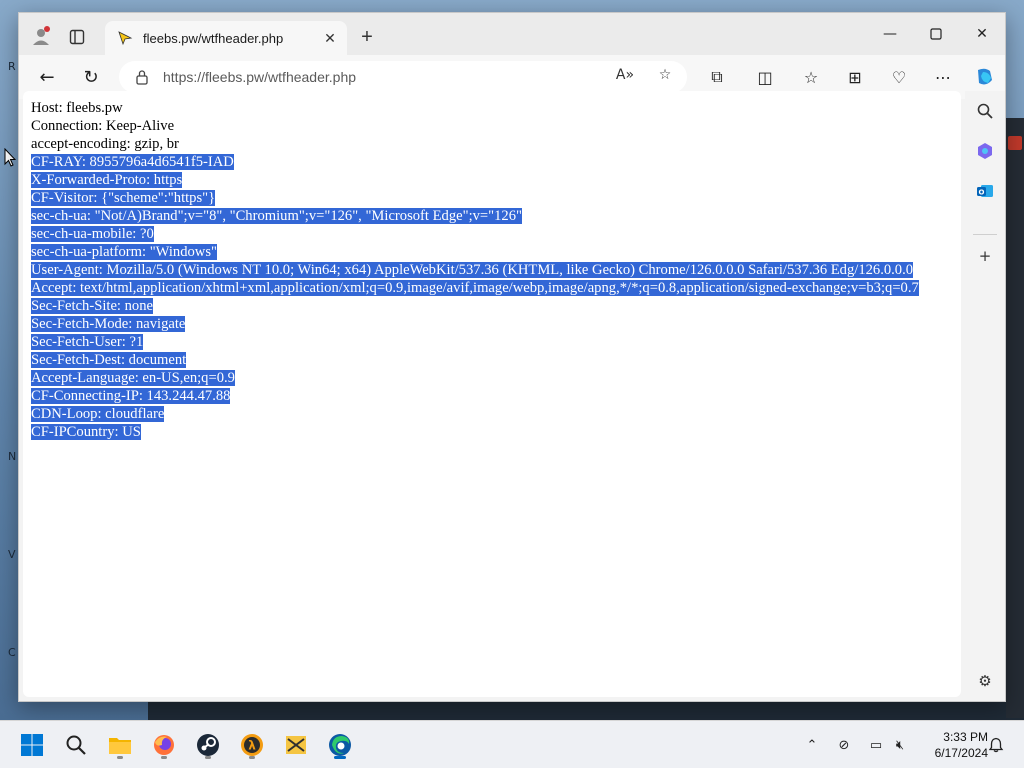 Image resolution: width=1024 pixels, height=768 pixels. What do you see at coordinates (953, 745) in the screenshot?
I see `system-clock: 3:33 PM 6/17/2024` at bounding box center [953, 745].